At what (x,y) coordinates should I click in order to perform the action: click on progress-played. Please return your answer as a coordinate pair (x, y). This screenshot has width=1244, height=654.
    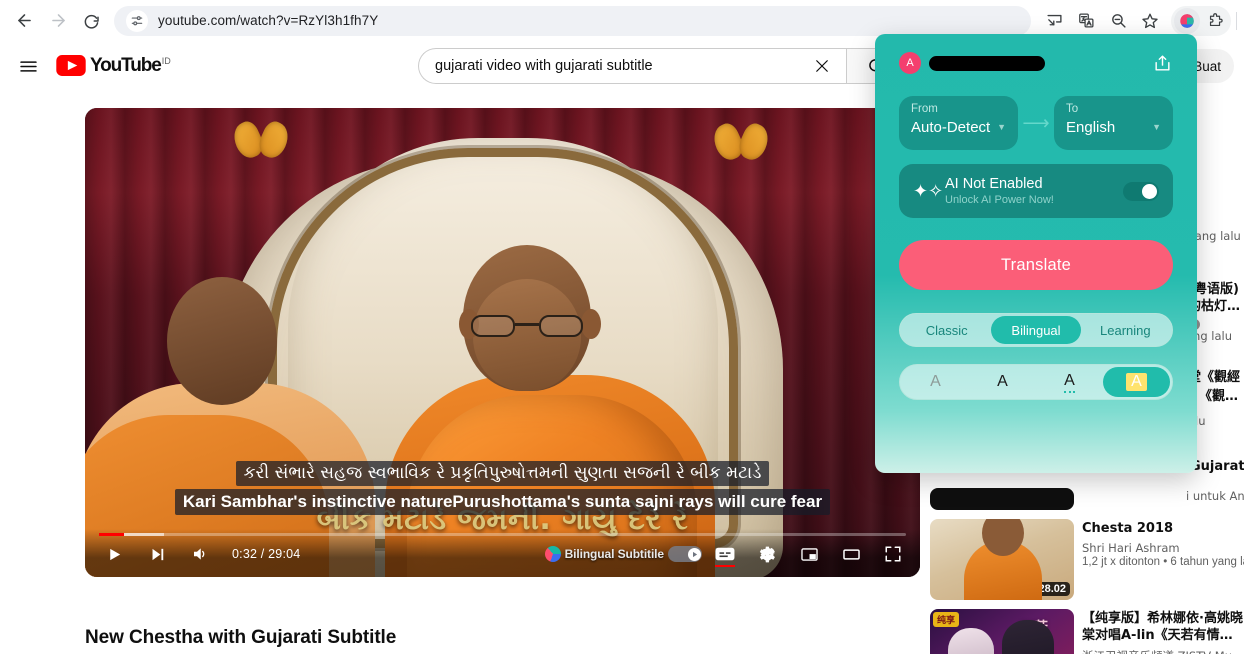
    Looking at the image, I should click on (112, 534).